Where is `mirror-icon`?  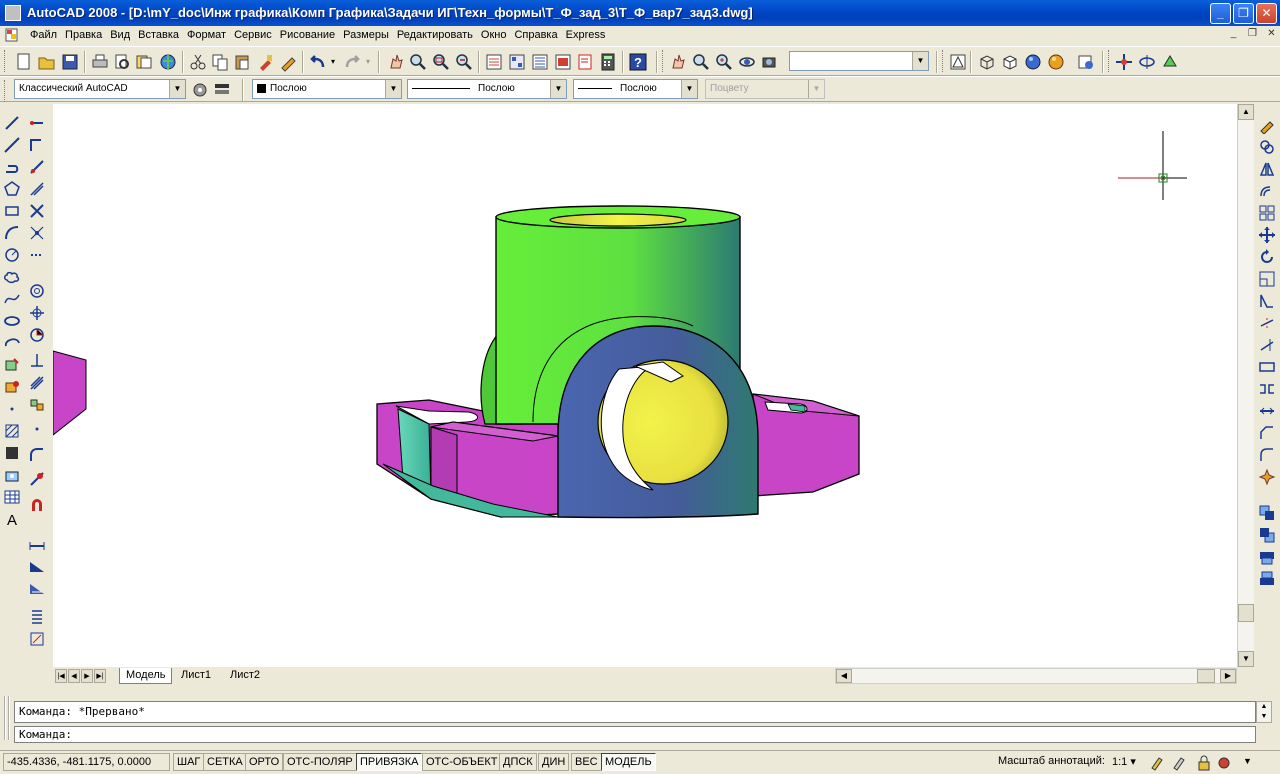
mirror-icon is located at coordinates (37, 167).